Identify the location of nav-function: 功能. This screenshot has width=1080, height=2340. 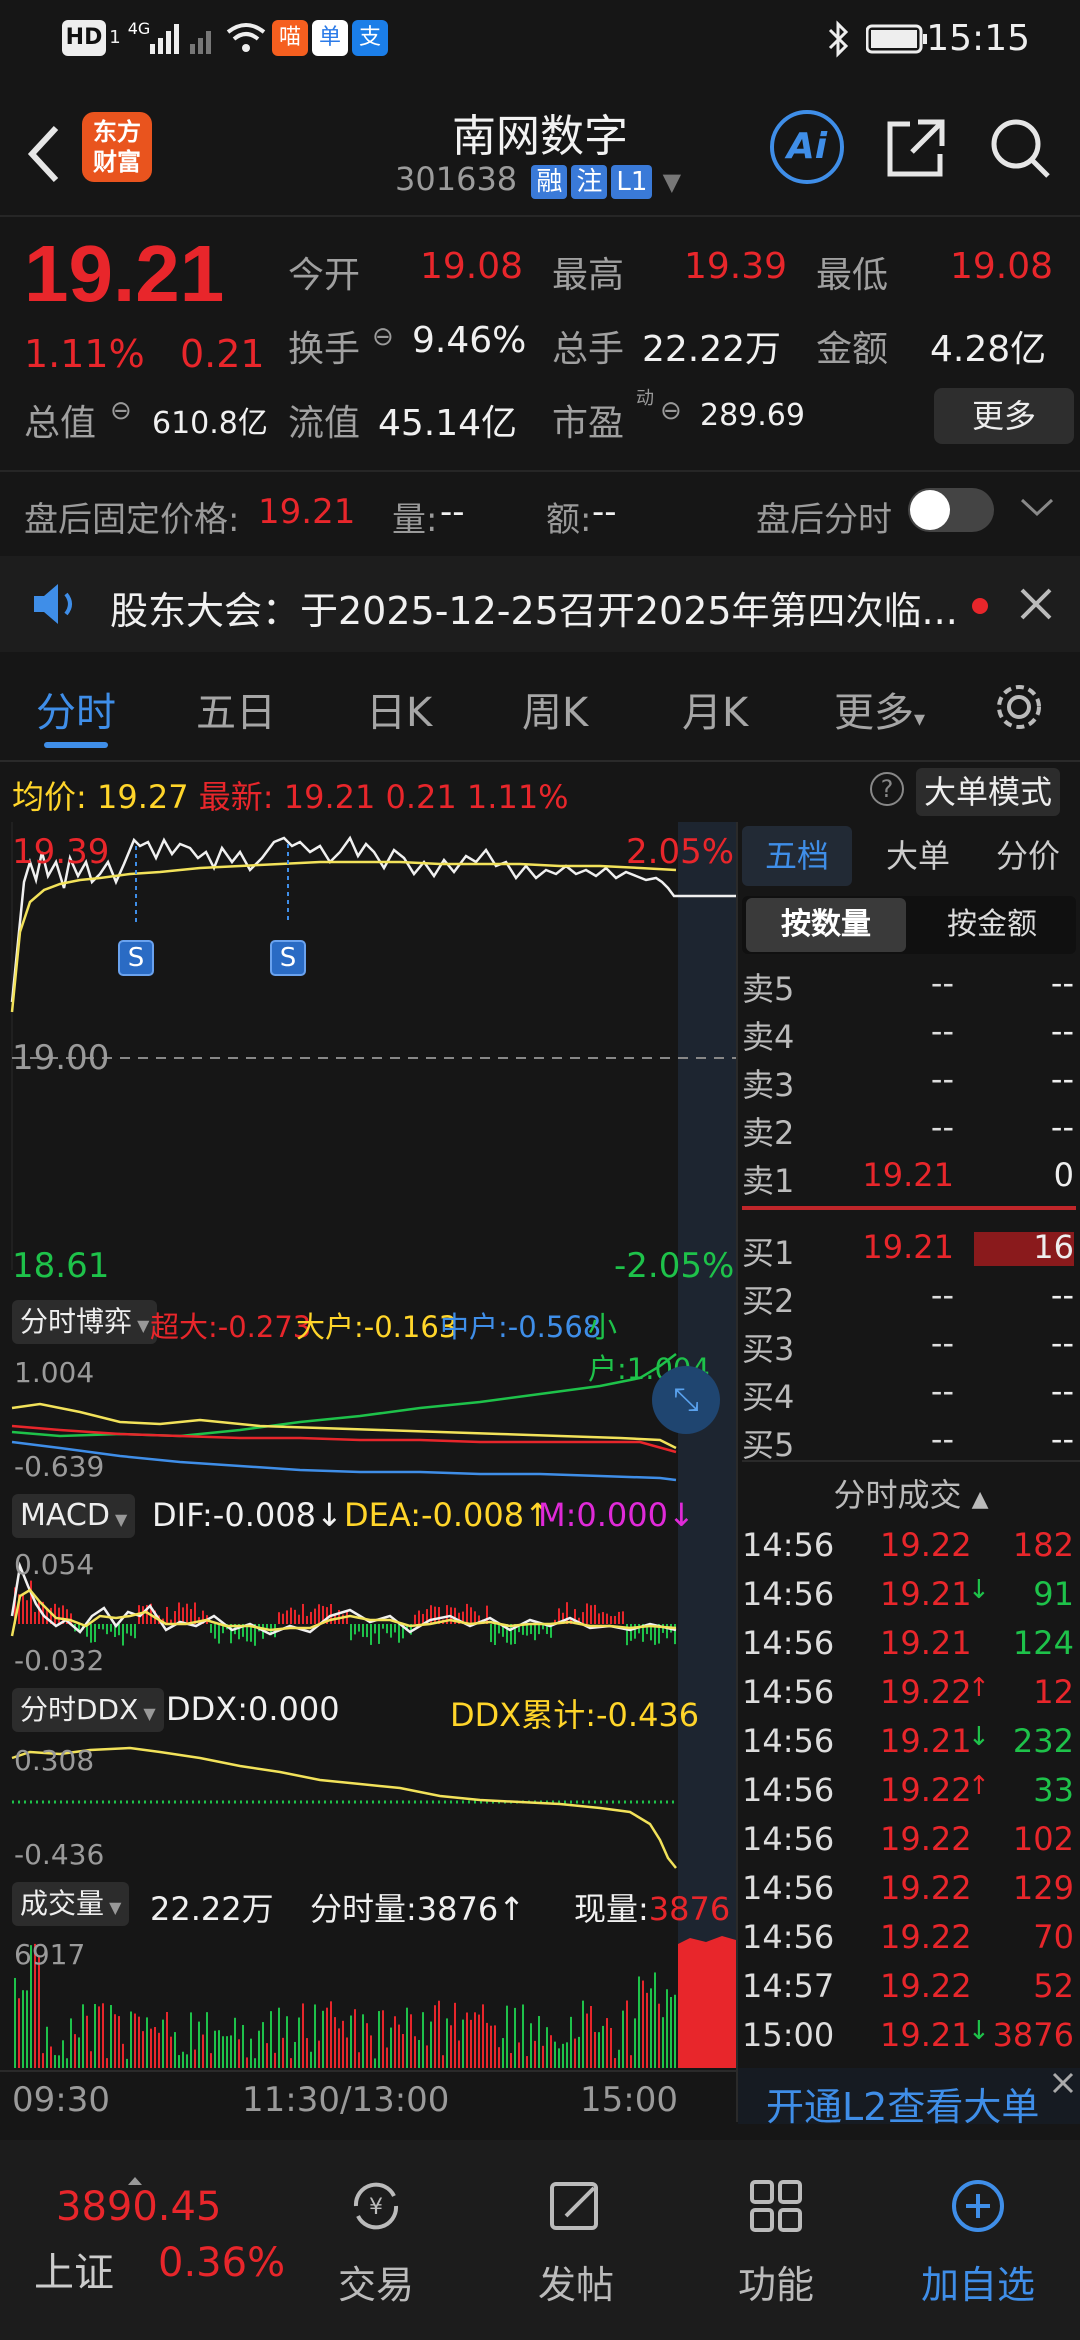
(776, 2224).